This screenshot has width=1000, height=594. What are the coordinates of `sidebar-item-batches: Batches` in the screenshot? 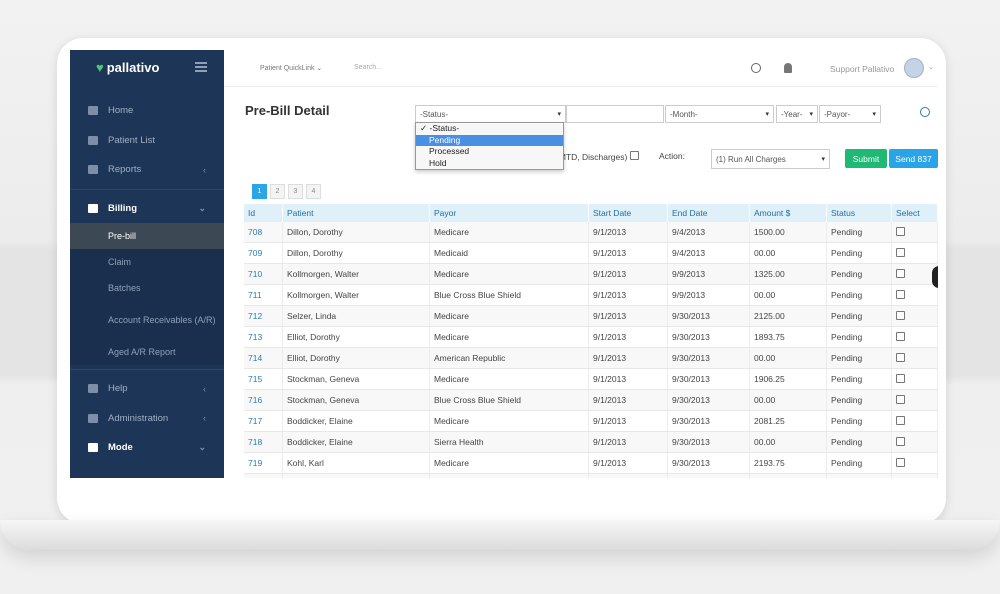 It's located at (147, 288).